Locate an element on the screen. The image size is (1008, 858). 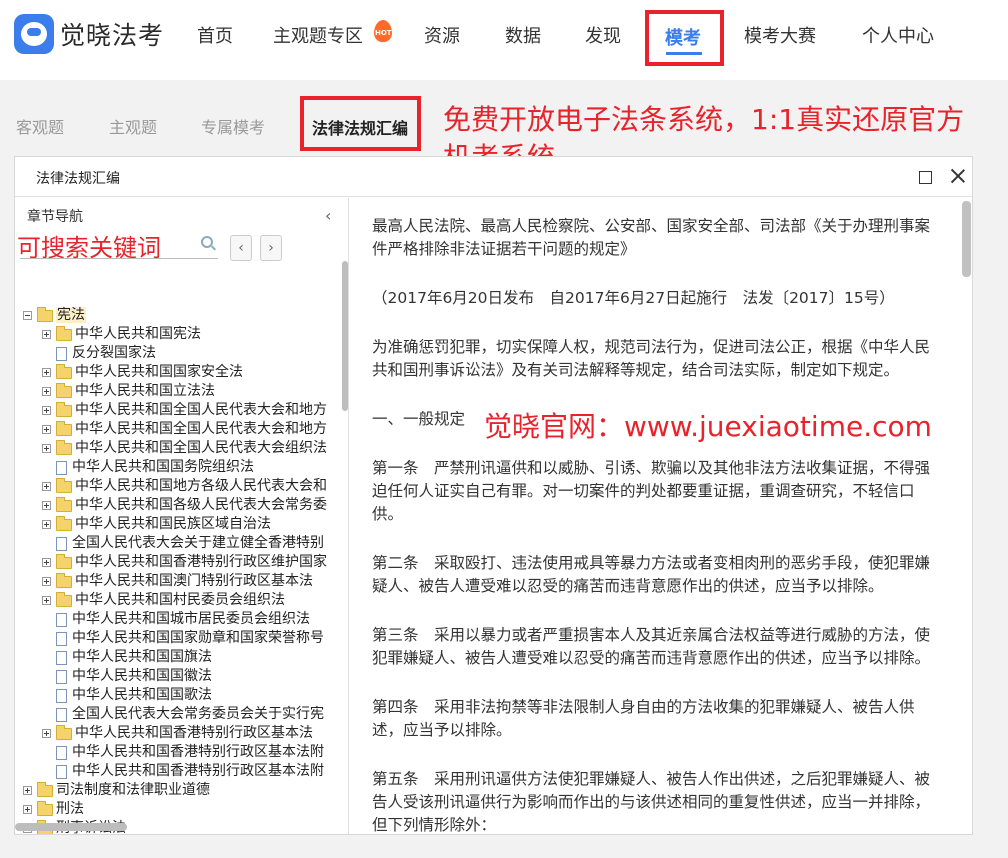
tree-doc-node: 全国人民代表大会关于建立健全香港特别 is located at coordinates (183, 543).